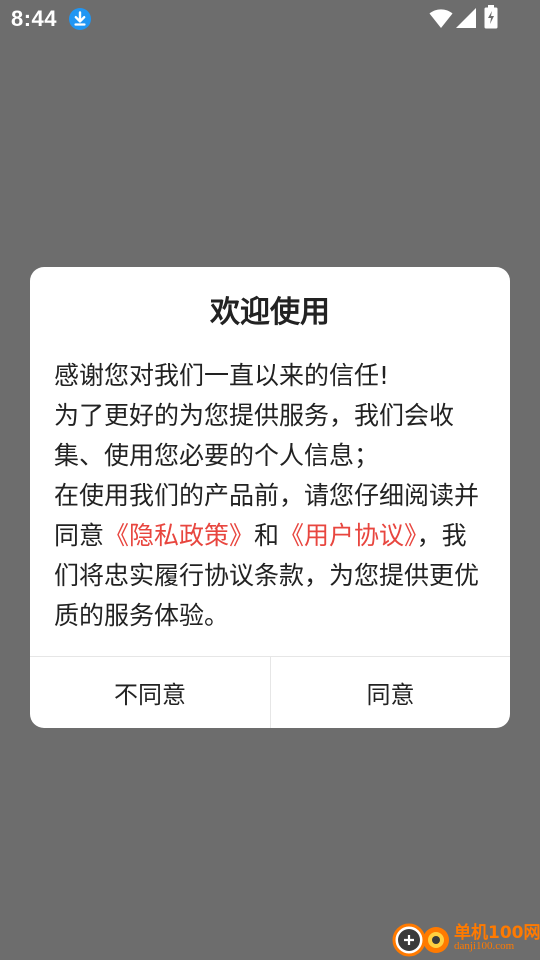 The height and width of the screenshot is (960, 540). I want to click on signal-icon, so click(466, 18).